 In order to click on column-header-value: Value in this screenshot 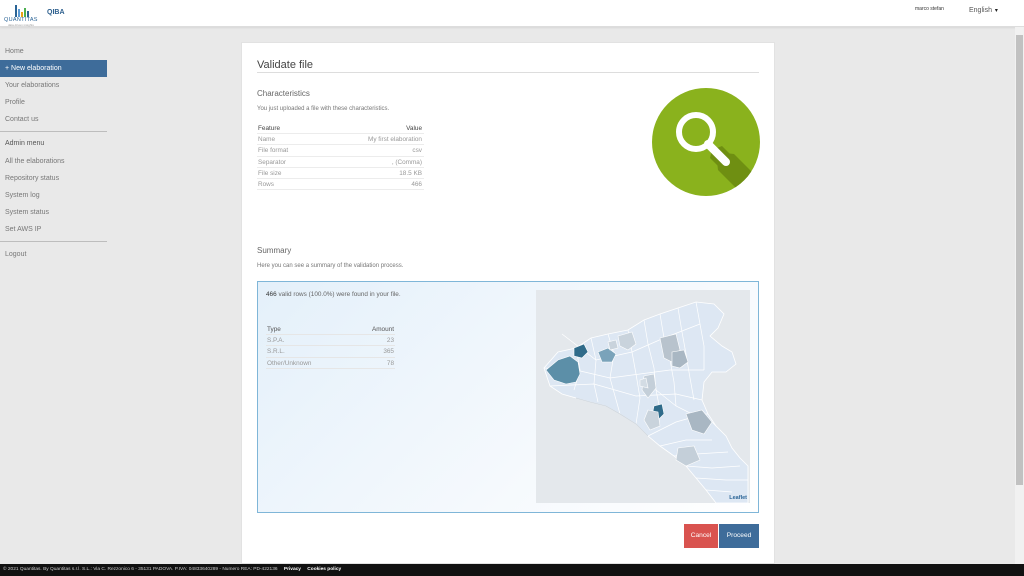, I will do `click(414, 128)`.